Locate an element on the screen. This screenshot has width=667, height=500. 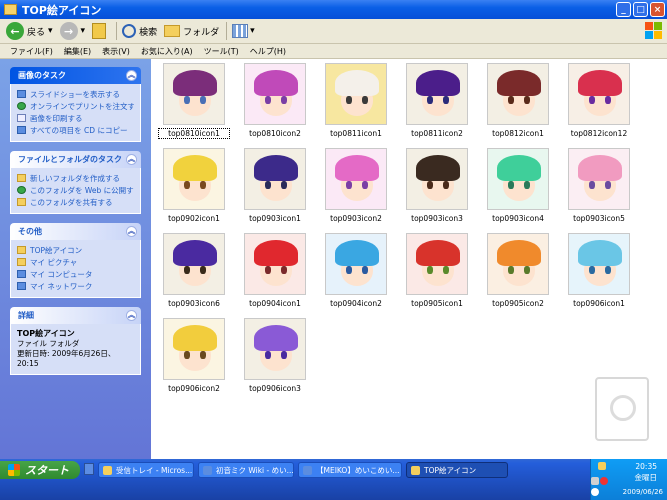
taskbar-button-explorer: TOP絵アイコン is located at coordinates (457, 470).